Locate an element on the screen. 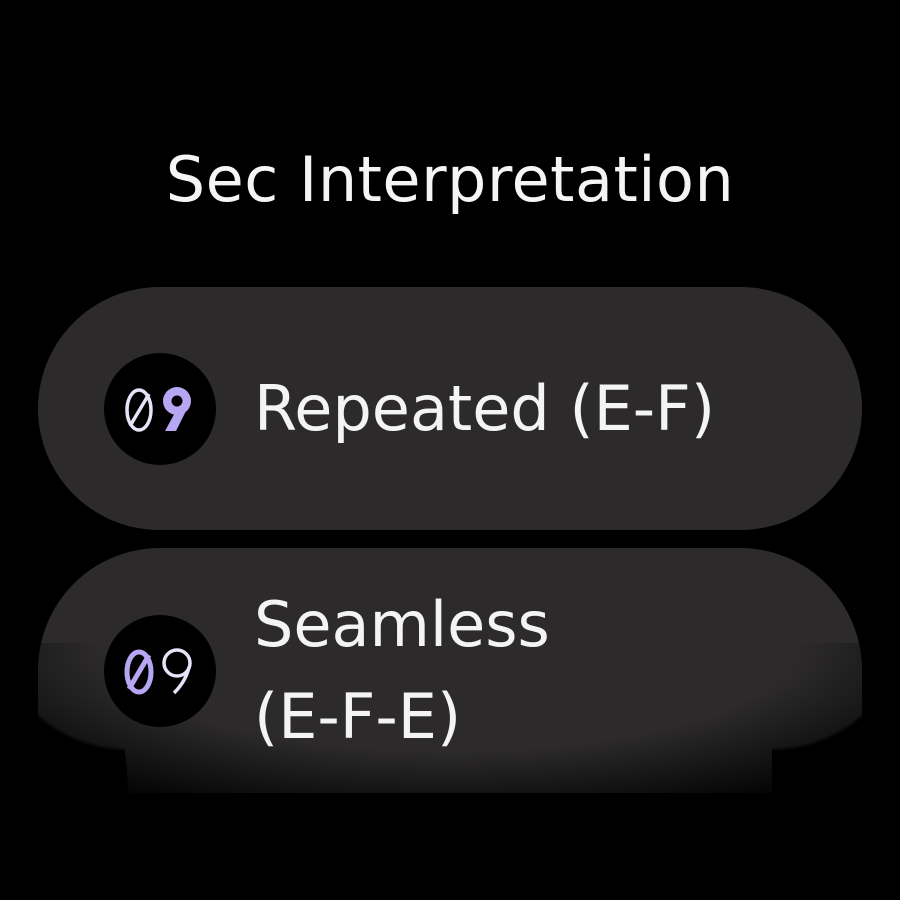 This screenshot has height=900, width=900. digits-09-glyph is located at coordinates (158, 409).